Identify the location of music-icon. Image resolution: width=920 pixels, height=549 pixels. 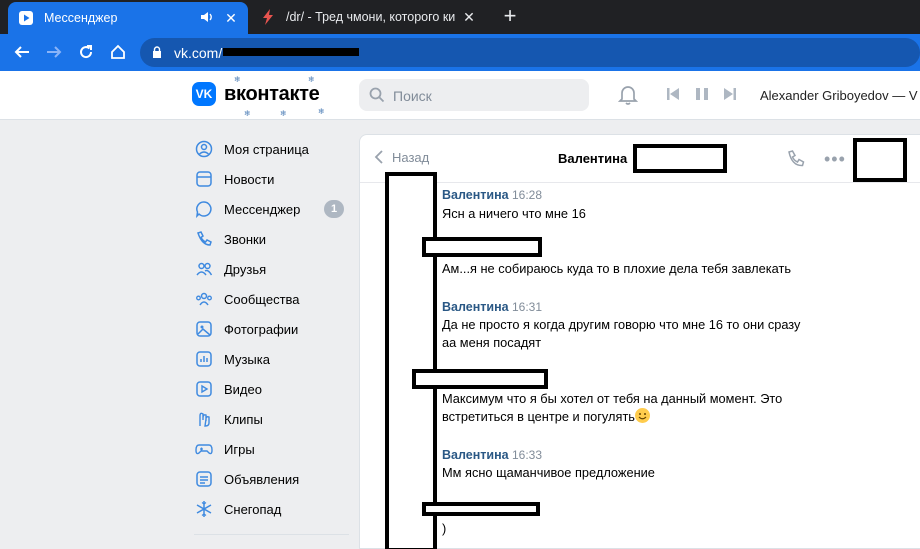
(204, 359).